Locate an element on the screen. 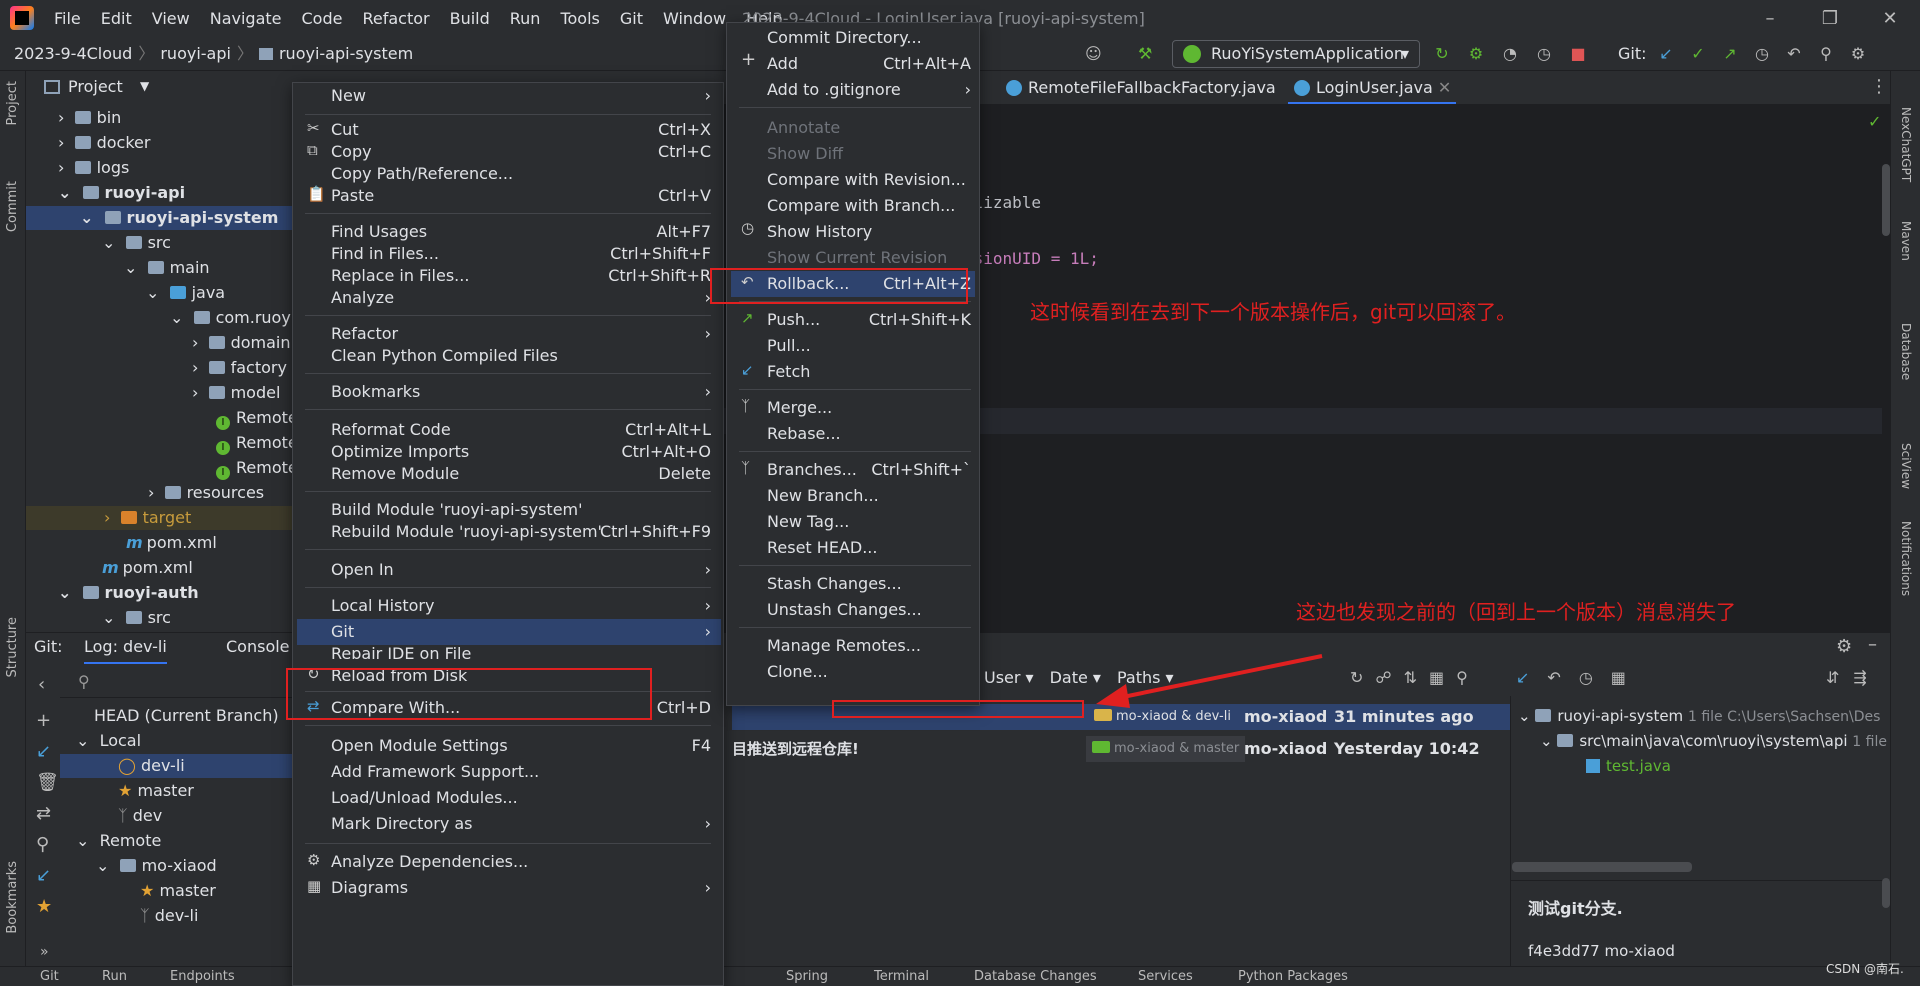 This screenshot has height=986, width=1920. expand-all-icon: ⇵ is located at coordinates (1832, 677).